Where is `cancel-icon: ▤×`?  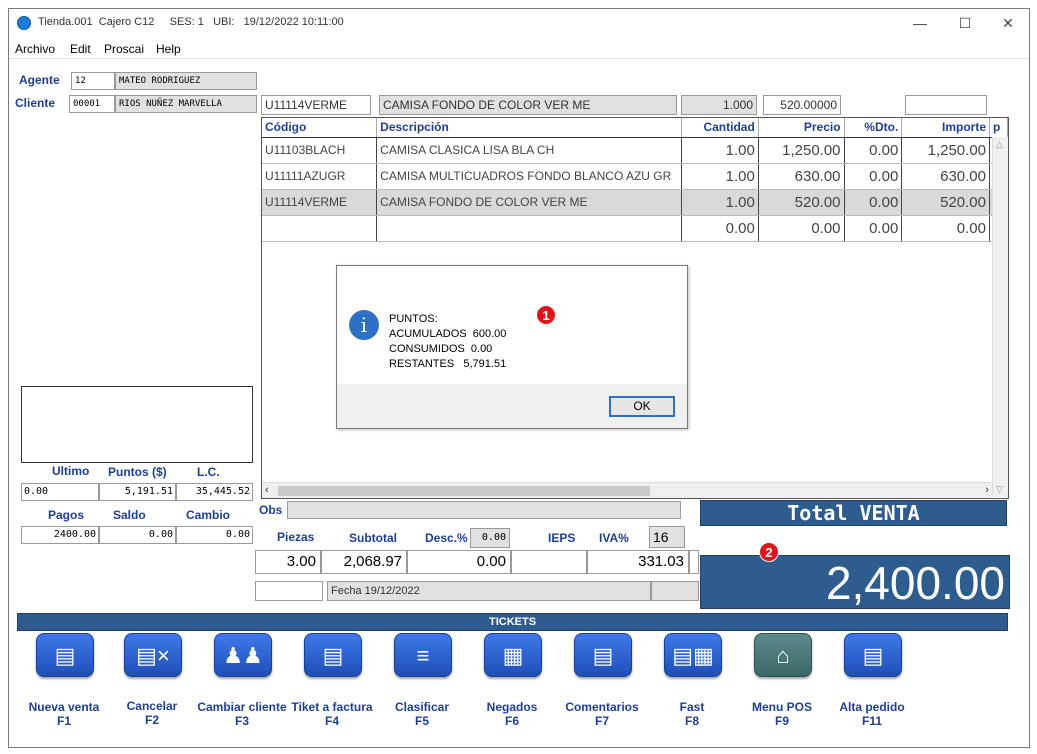 cancel-icon: ▤× is located at coordinates (153, 655).